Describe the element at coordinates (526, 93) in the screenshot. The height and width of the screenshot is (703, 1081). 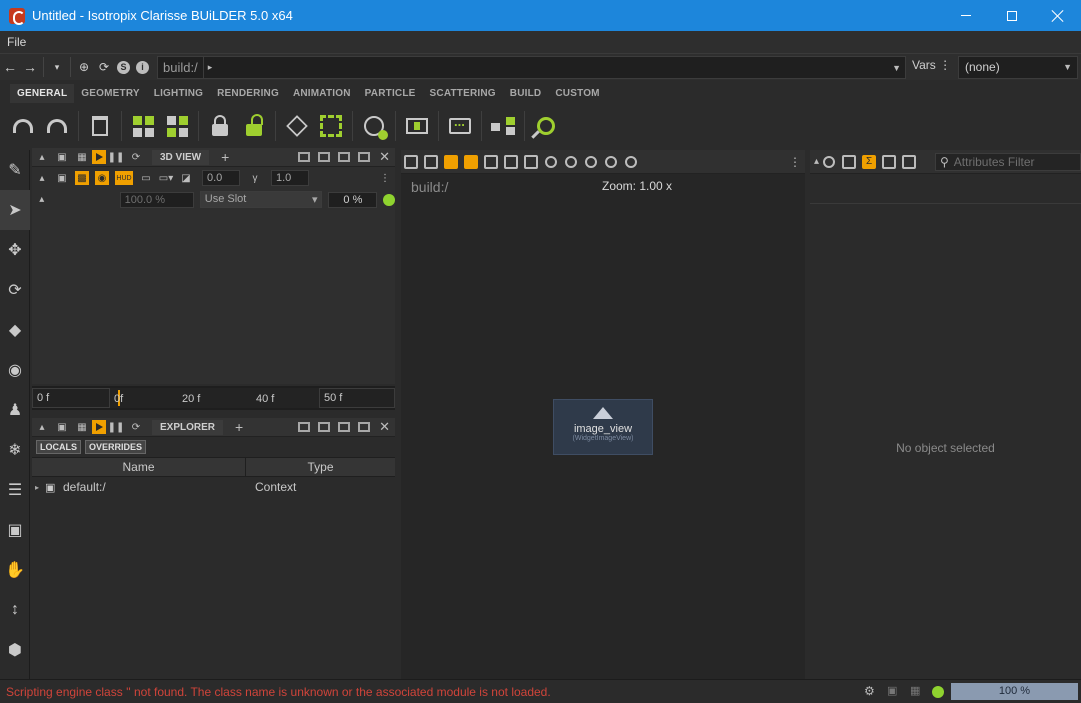
I see `tab-build: BUILD` at that location.